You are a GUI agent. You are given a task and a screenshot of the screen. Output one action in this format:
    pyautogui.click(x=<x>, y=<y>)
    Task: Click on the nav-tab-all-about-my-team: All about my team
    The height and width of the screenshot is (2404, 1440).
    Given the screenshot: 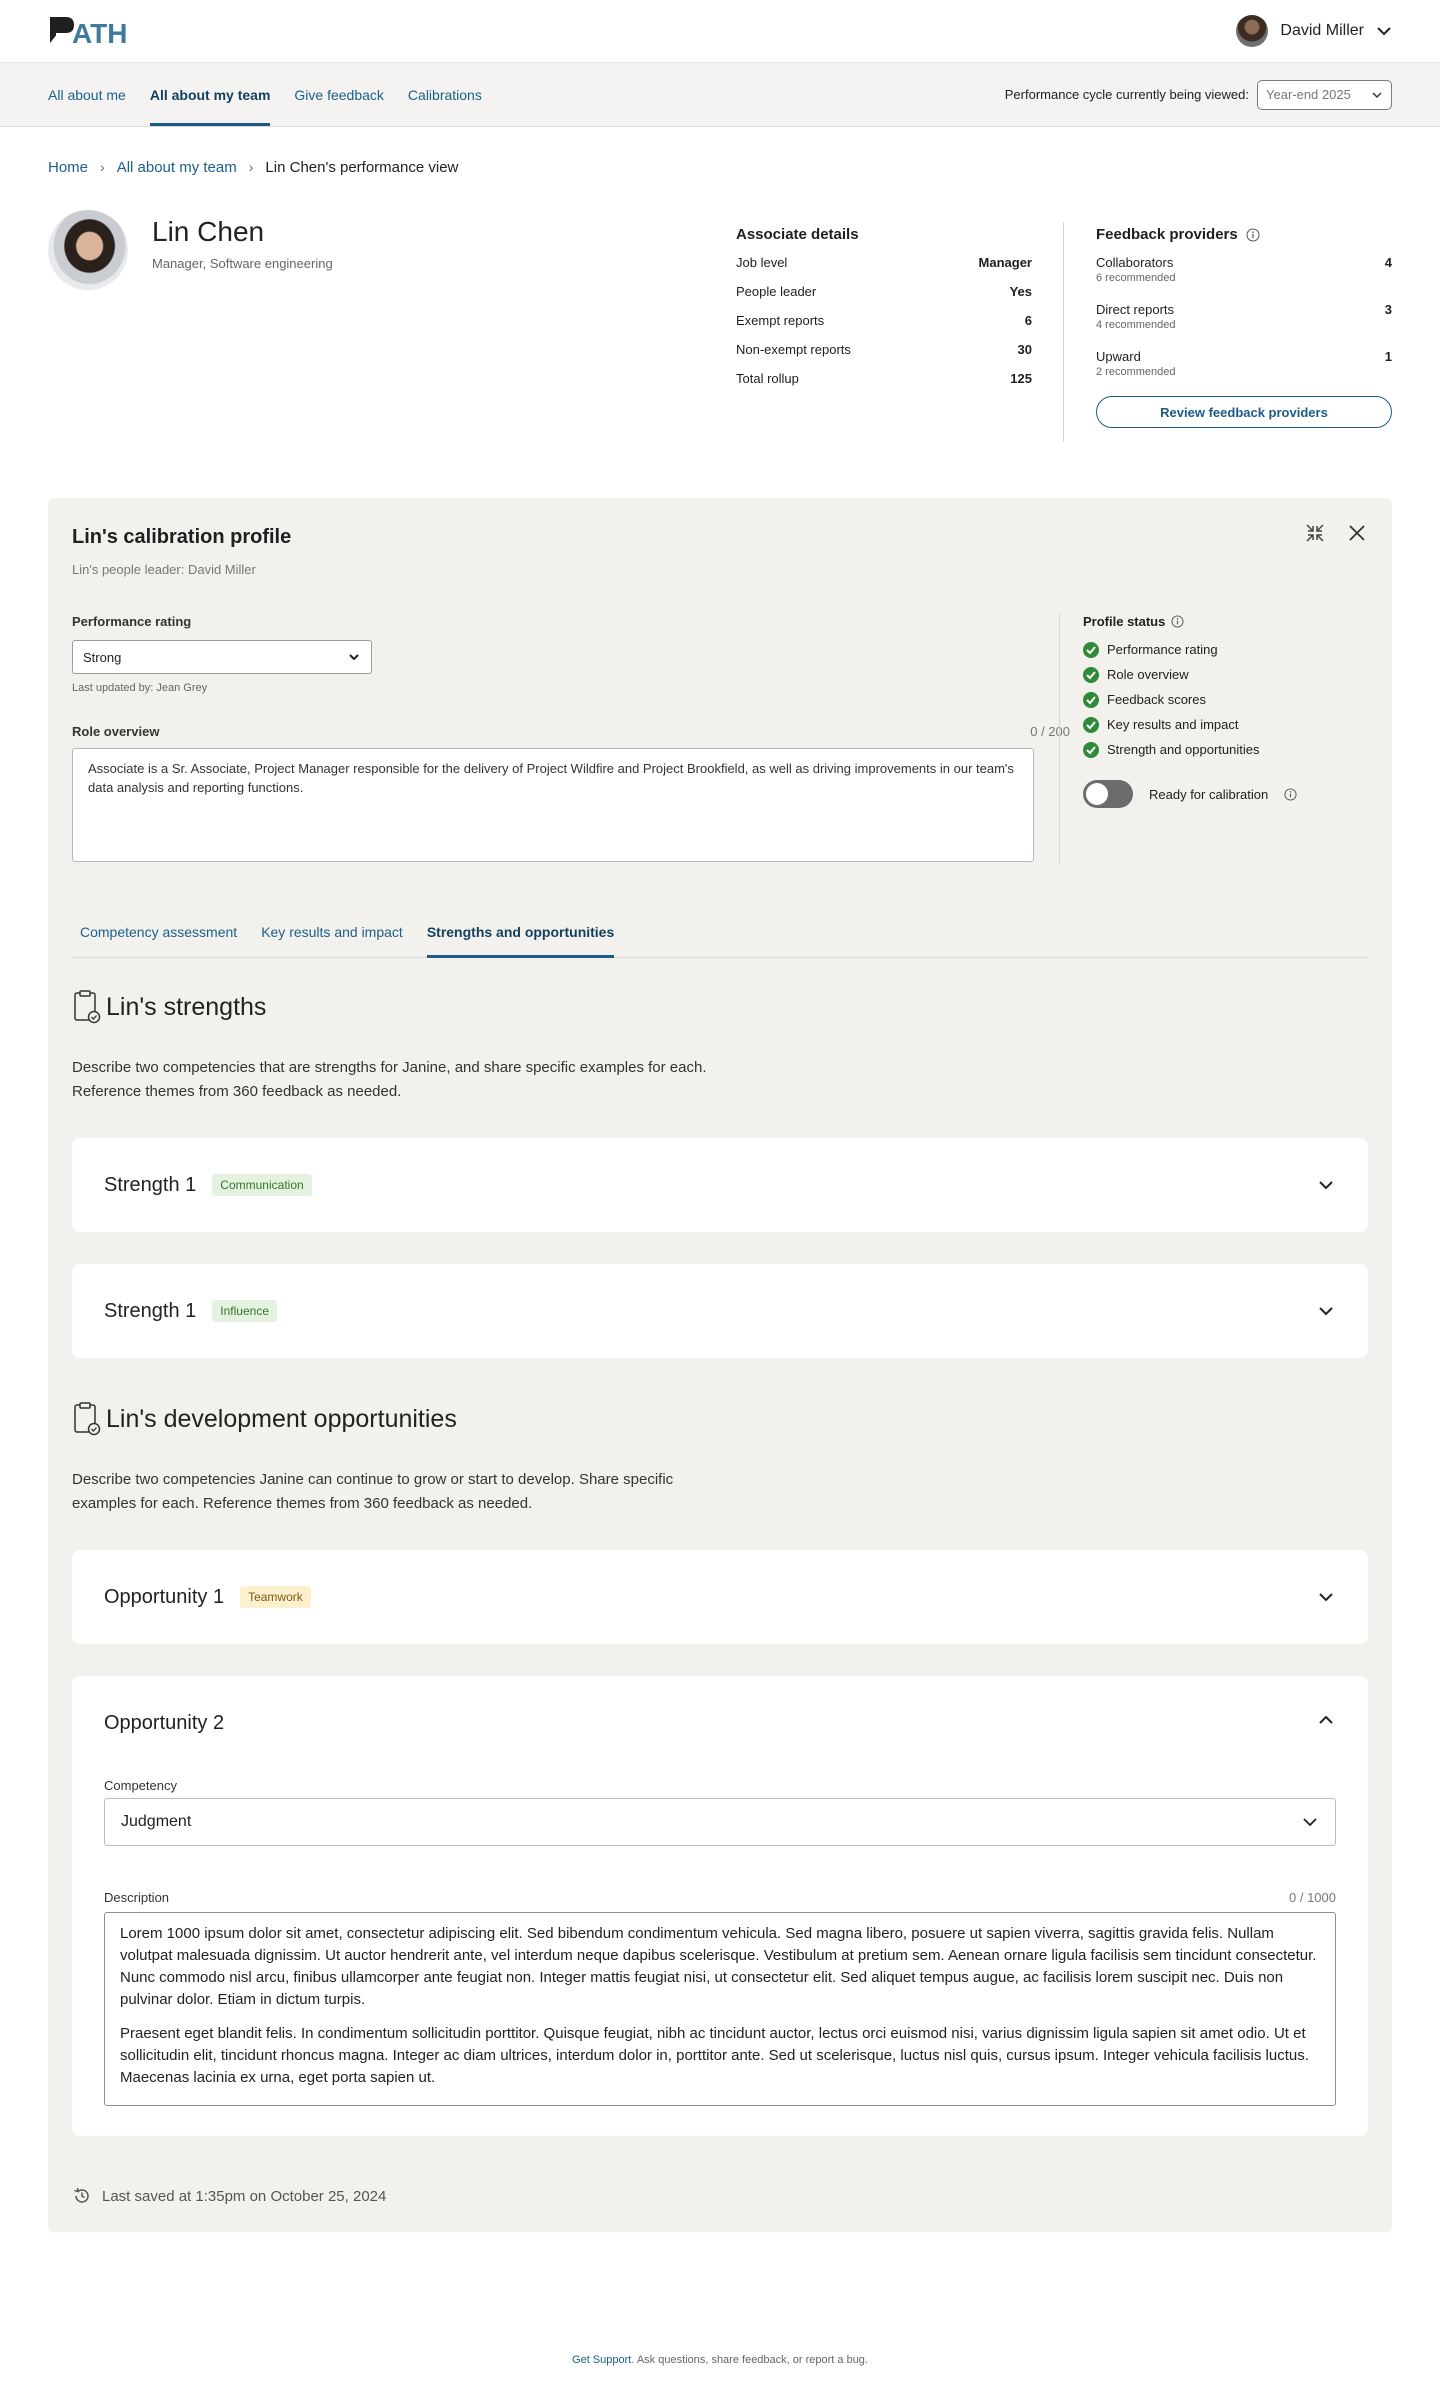 What is the action you would take?
    pyautogui.click(x=209, y=94)
    